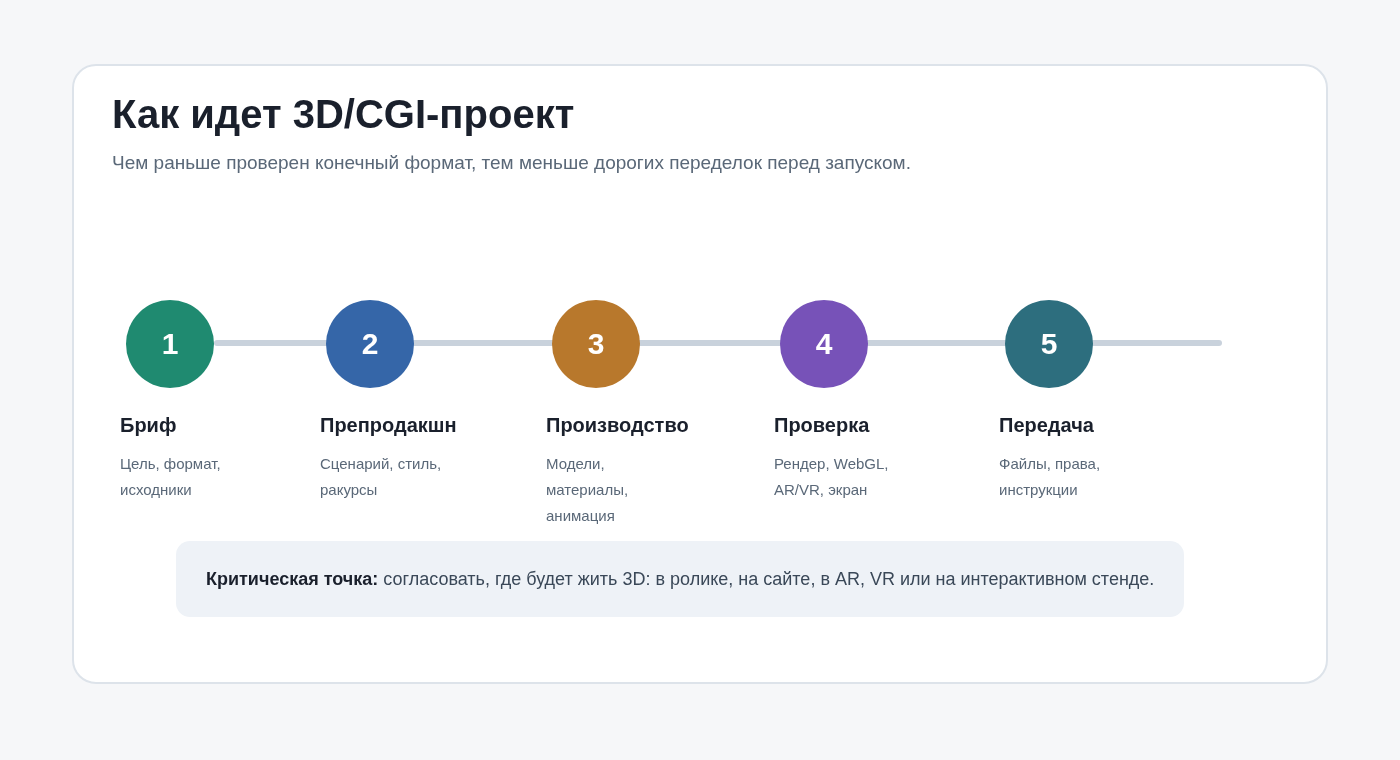 The height and width of the screenshot is (760, 1400). Describe the element at coordinates (381, 477) in the screenshot. I see `step-description: Сценарий, стиль, ракурсы` at that location.